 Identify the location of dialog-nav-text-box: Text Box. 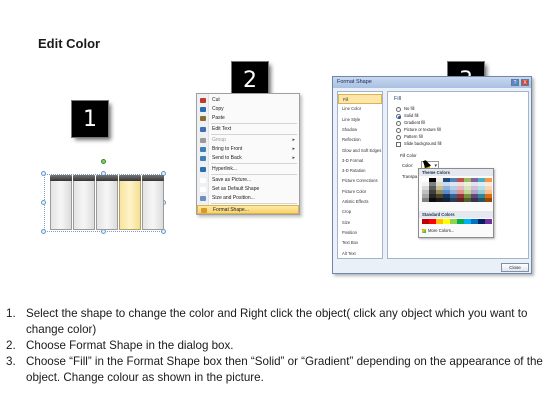
(360, 243).